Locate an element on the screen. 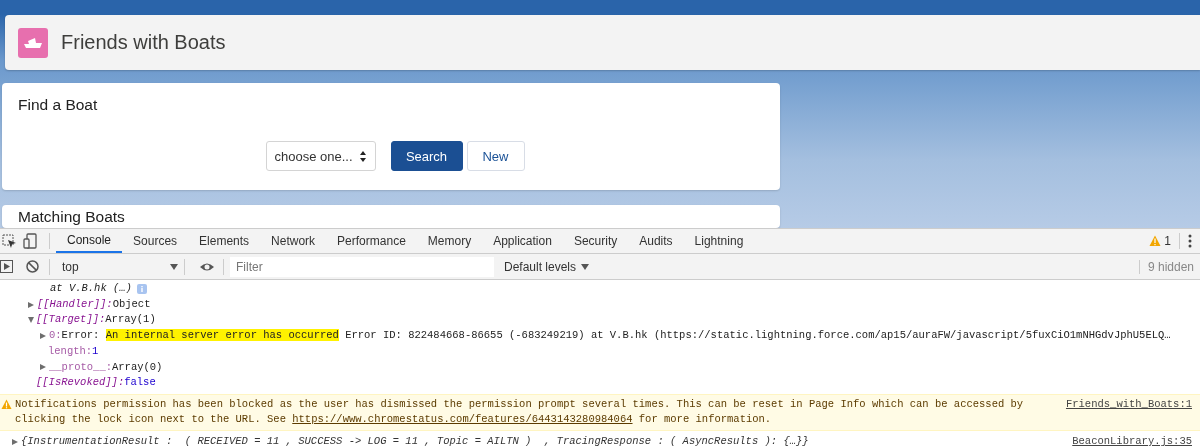  sidebar-toggle-icon is located at coordinates (6, 266).